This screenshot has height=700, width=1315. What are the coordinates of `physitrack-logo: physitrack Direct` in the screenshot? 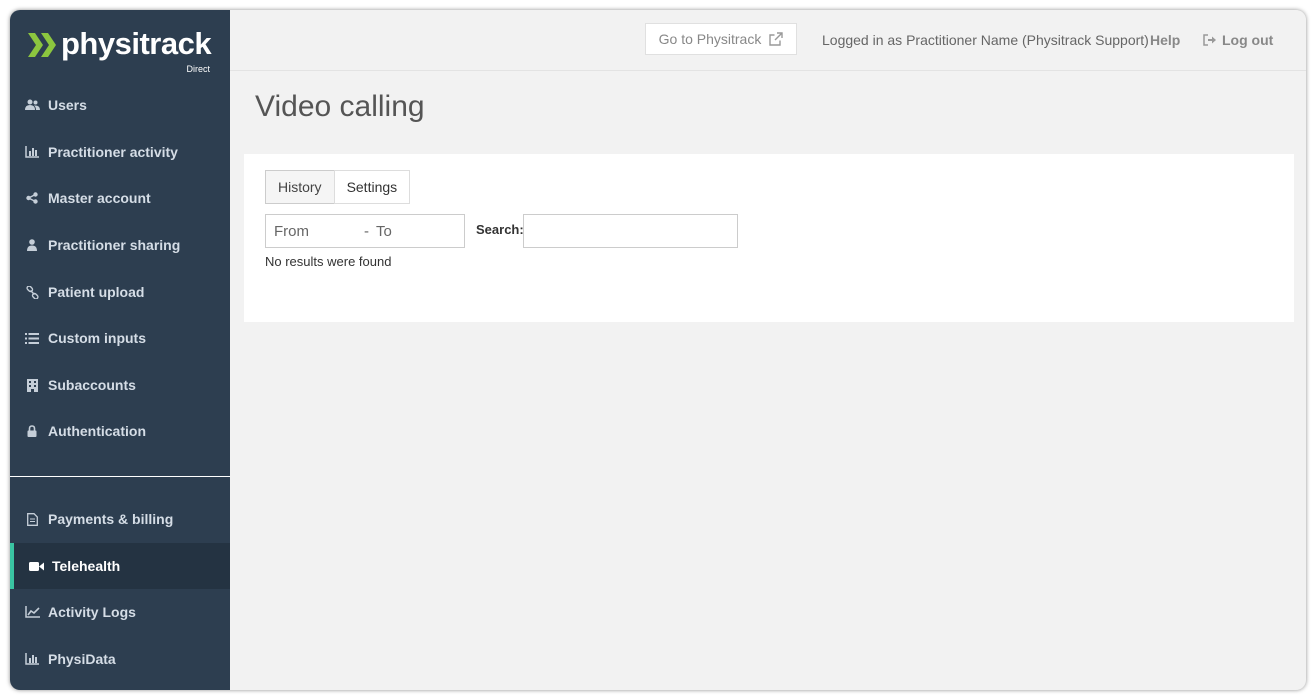 It's located at (123, 50).